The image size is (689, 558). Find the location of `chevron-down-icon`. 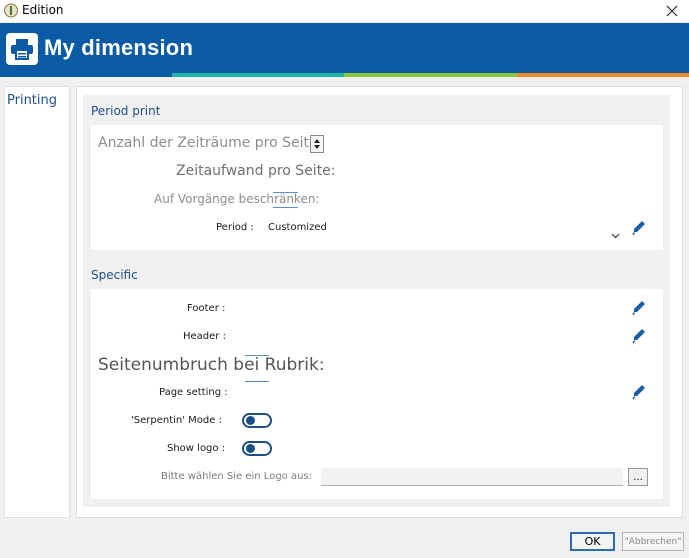

chevron-down-icon is located at coordinates (615, 233).